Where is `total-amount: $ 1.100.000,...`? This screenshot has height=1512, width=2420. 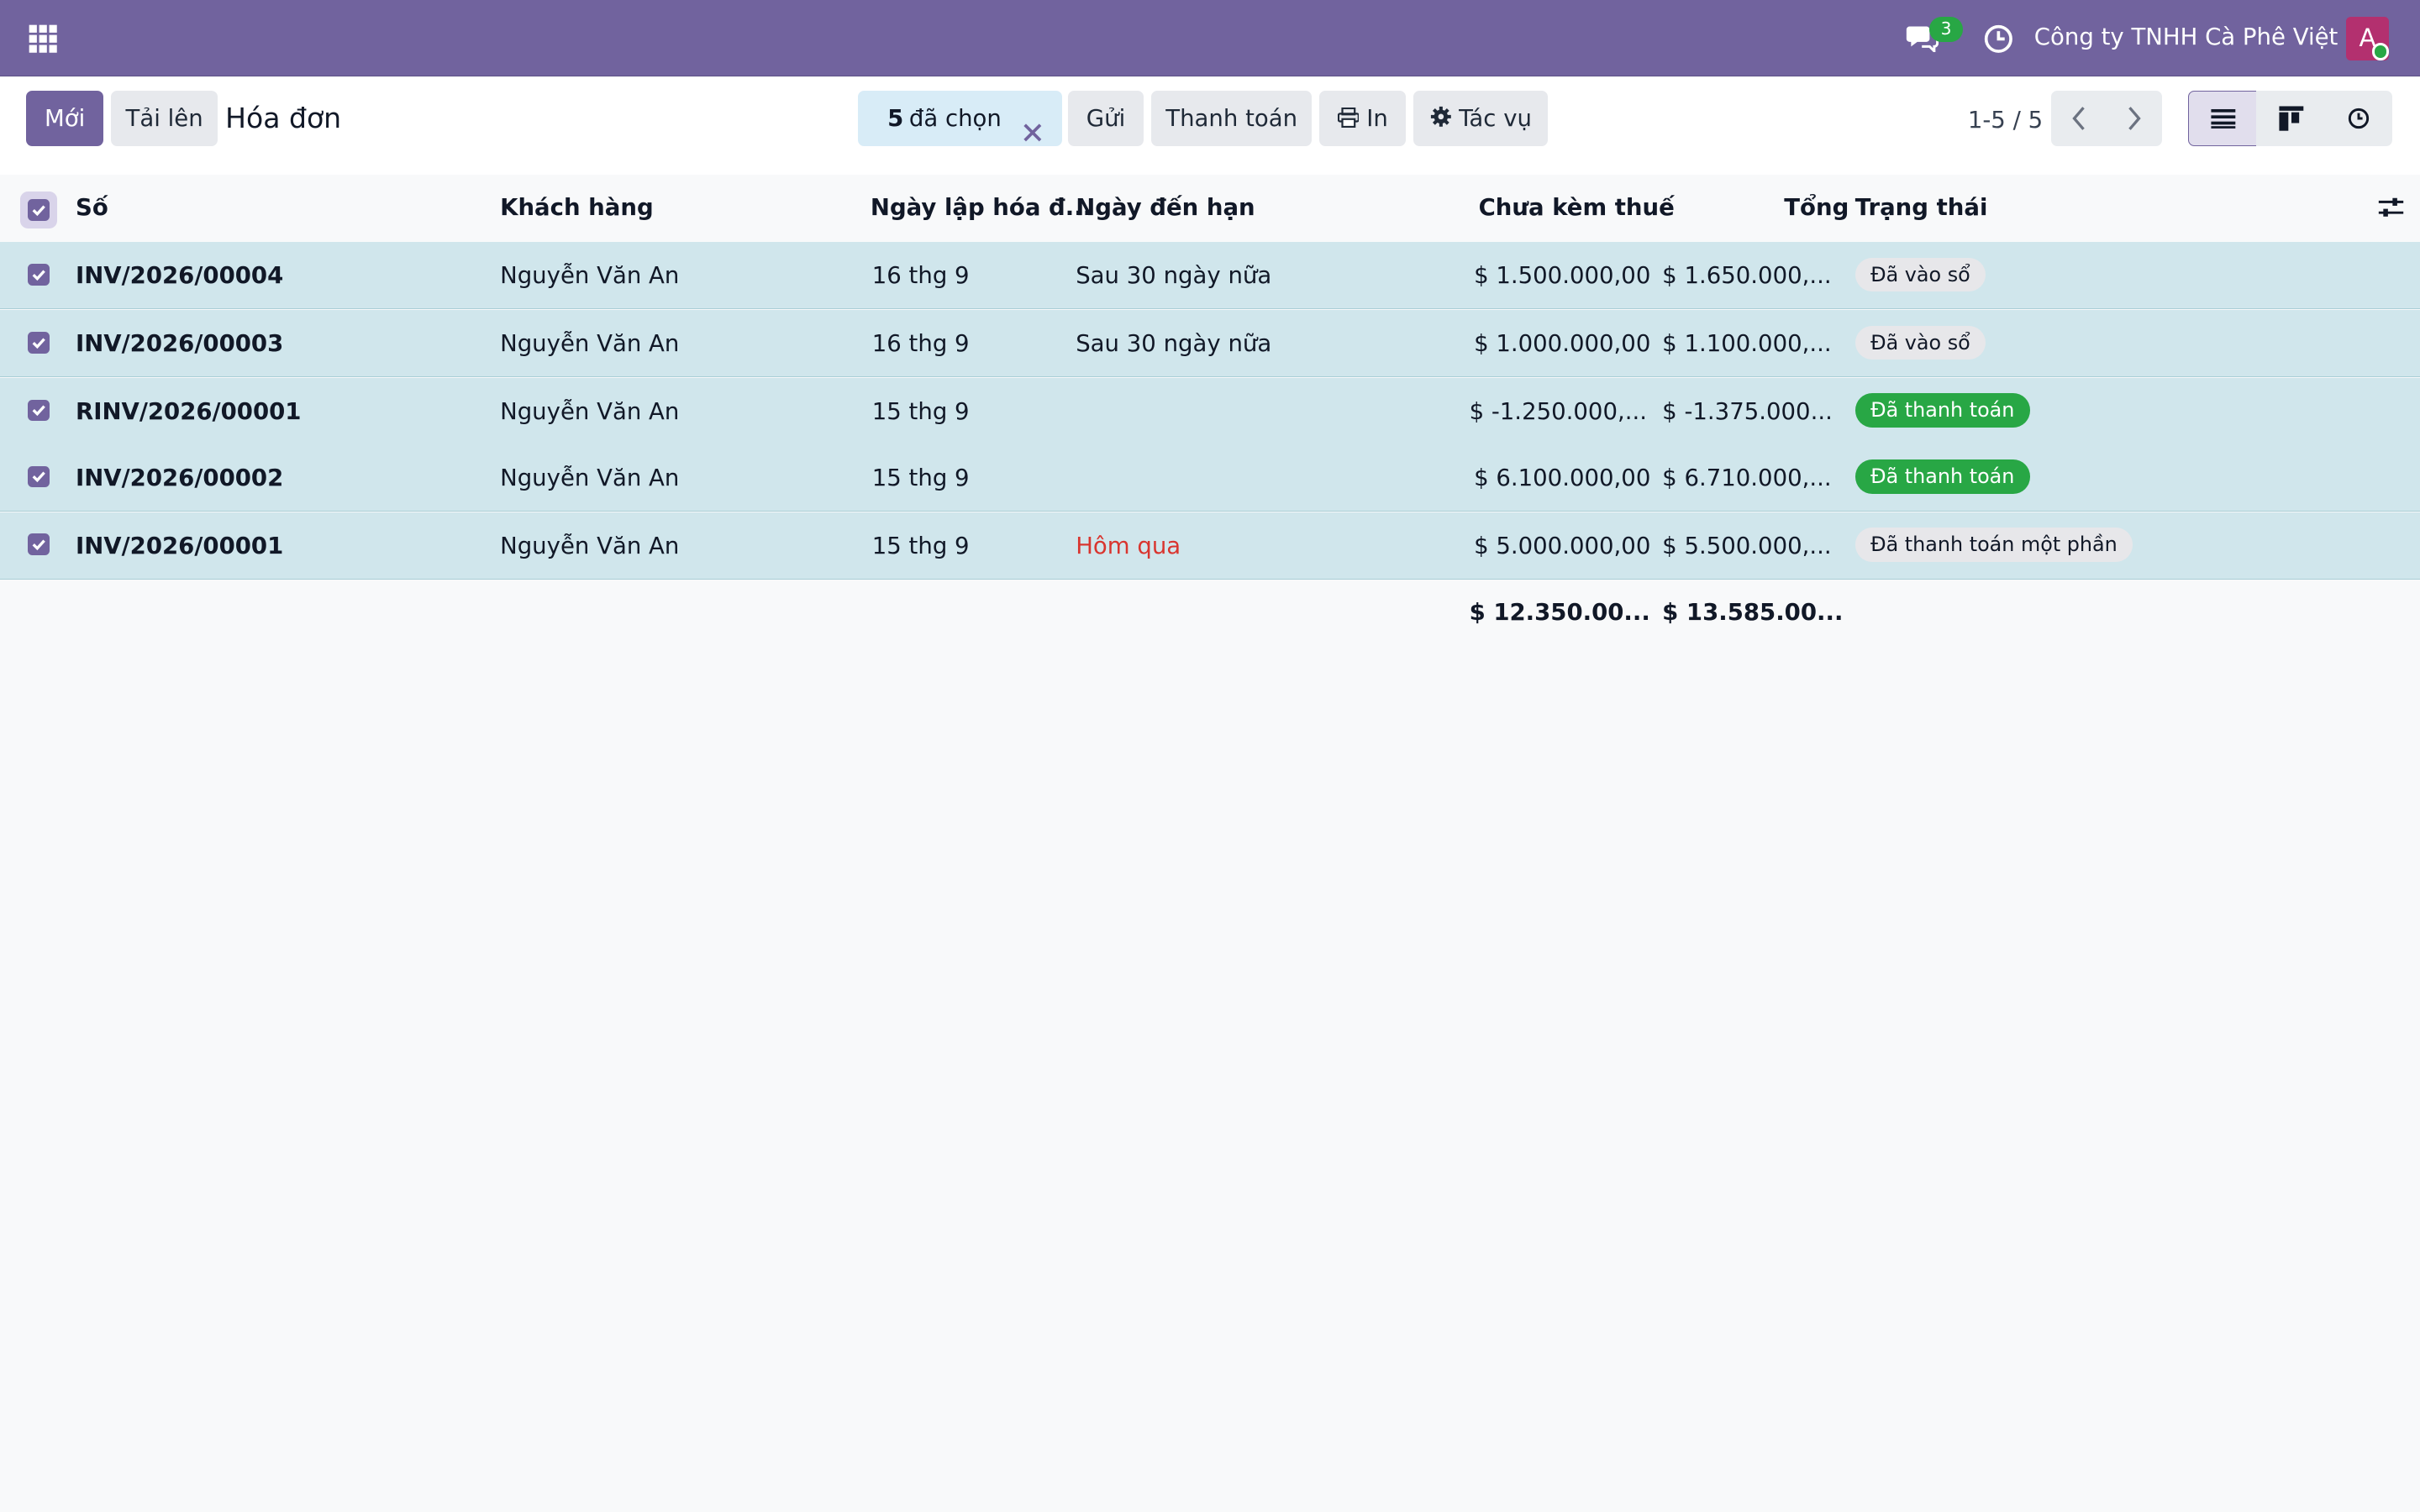
total-amount: $ 1.100.000,... is located at coordinates (1747, 344).